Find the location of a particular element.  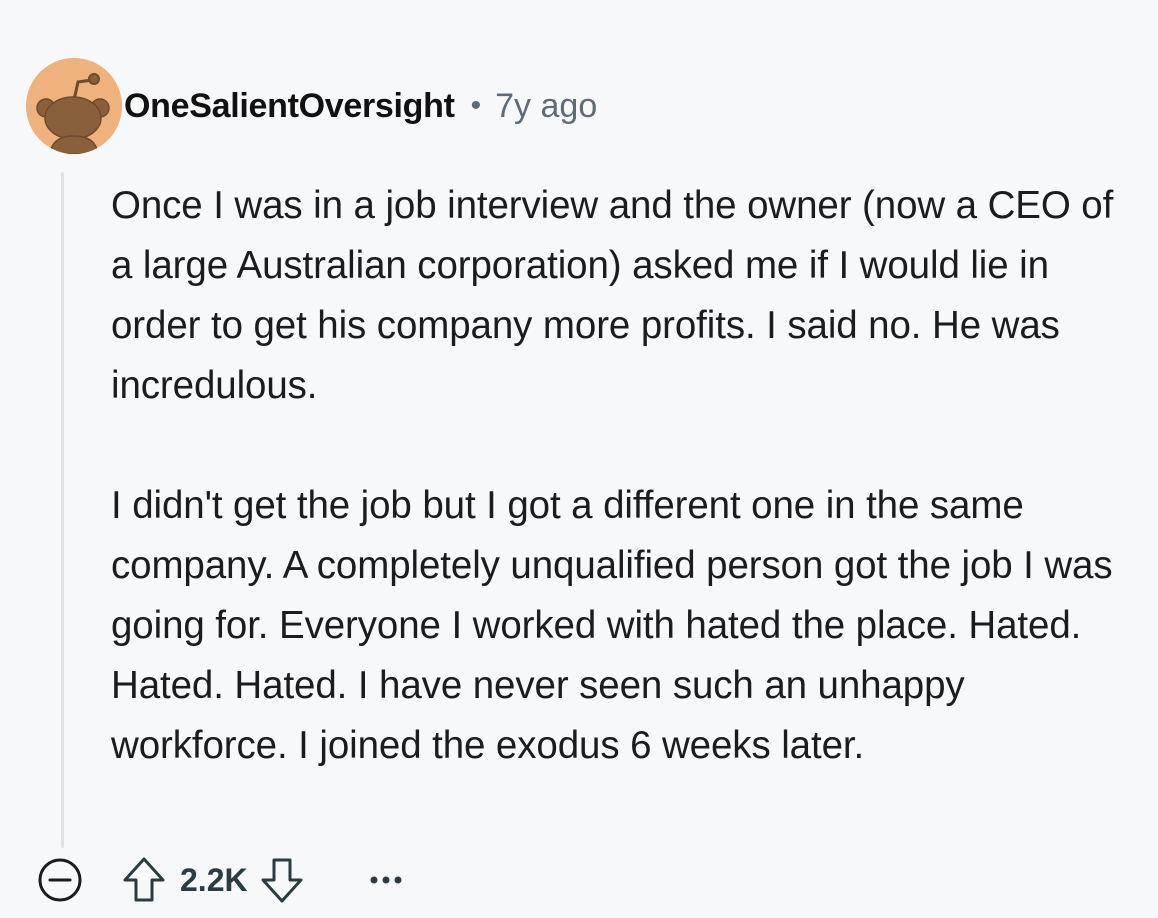

comment-action-bar: 2.2K is located at coordinates (222, 880).